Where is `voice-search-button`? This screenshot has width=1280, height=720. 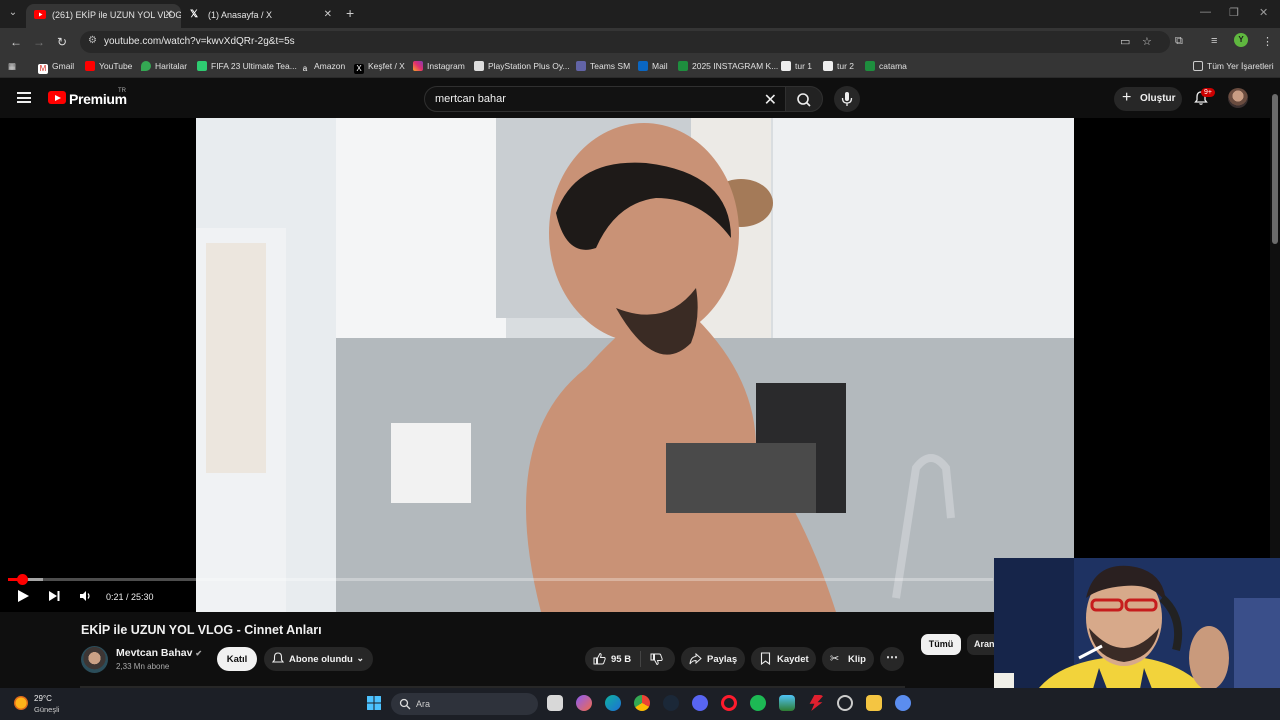 voice-search-button is located at coordinates (847, 99).